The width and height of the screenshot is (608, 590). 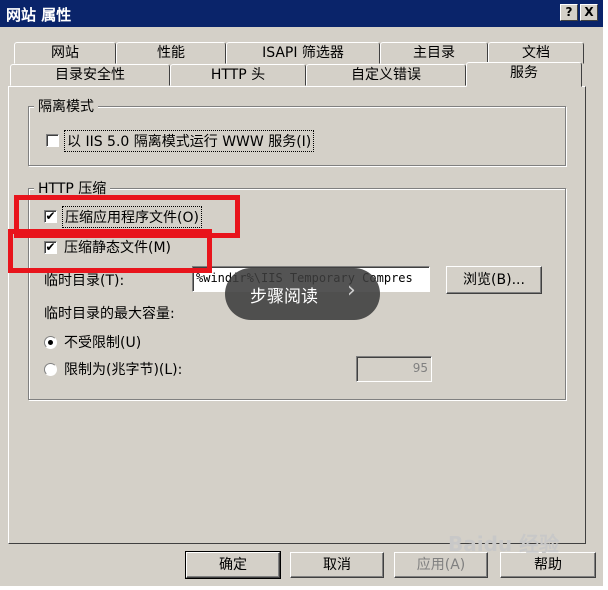 I want to click on title-bar: 网站 属性 ? X, so click(x=301, y=13).